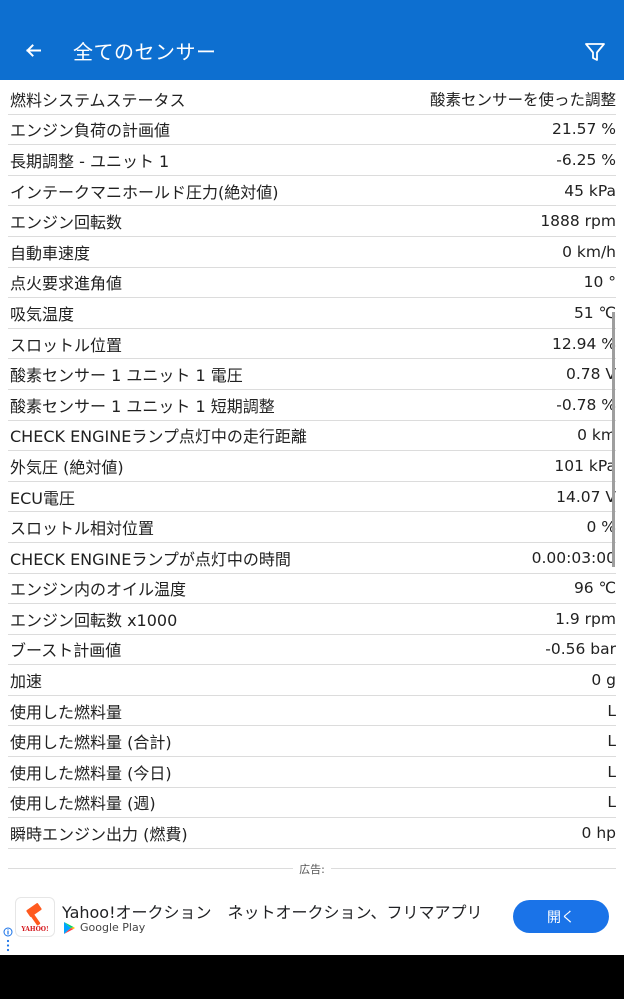 The image size is (624, 999). Describe the element at coordinates (144, 192) in the screenshot. I see `sensor-label: インテークマニホールド圧力(絶対値)` at that location.